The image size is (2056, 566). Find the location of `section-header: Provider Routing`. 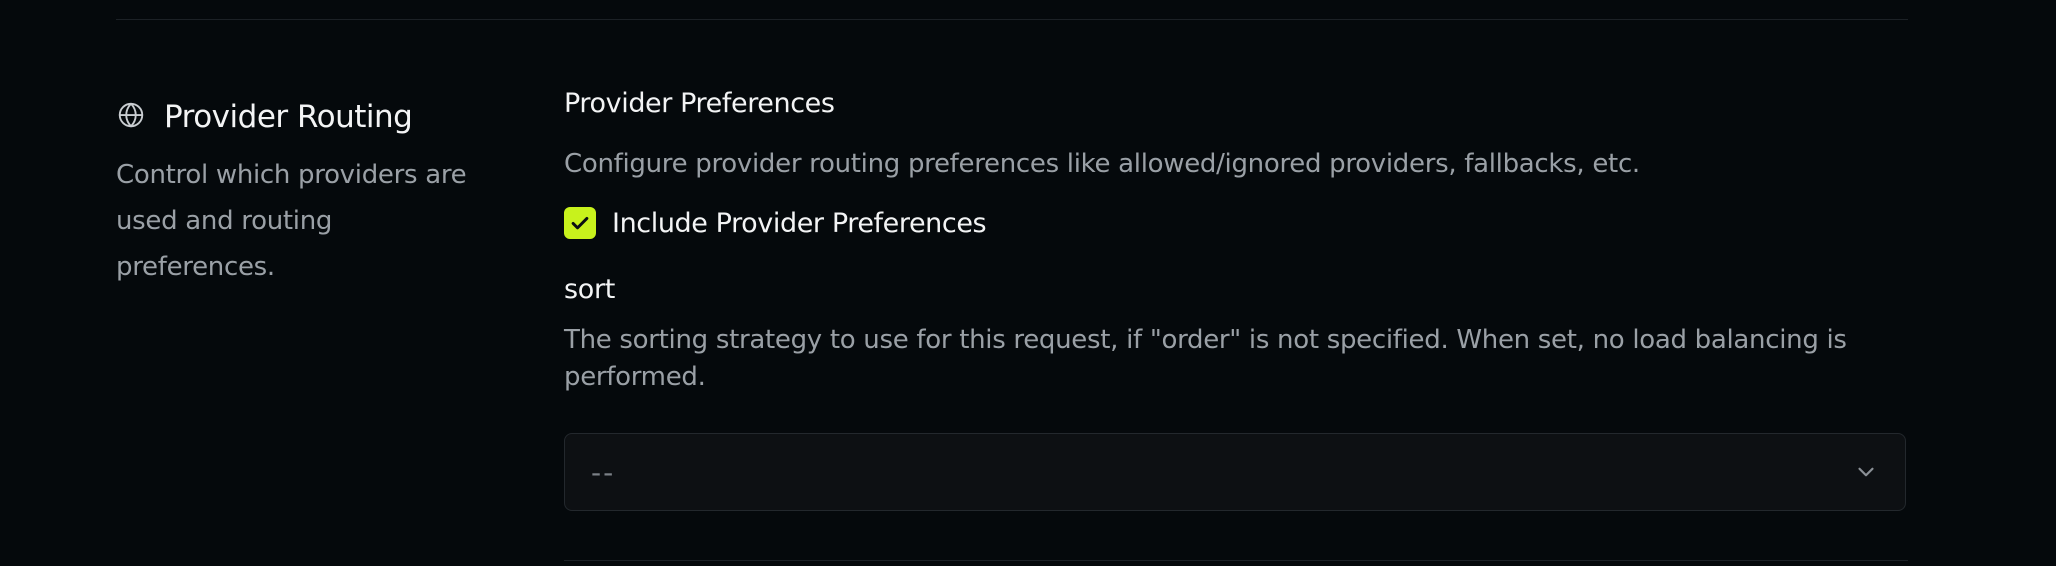

section-header: Provider Routing is located at coordinates (306, 115).